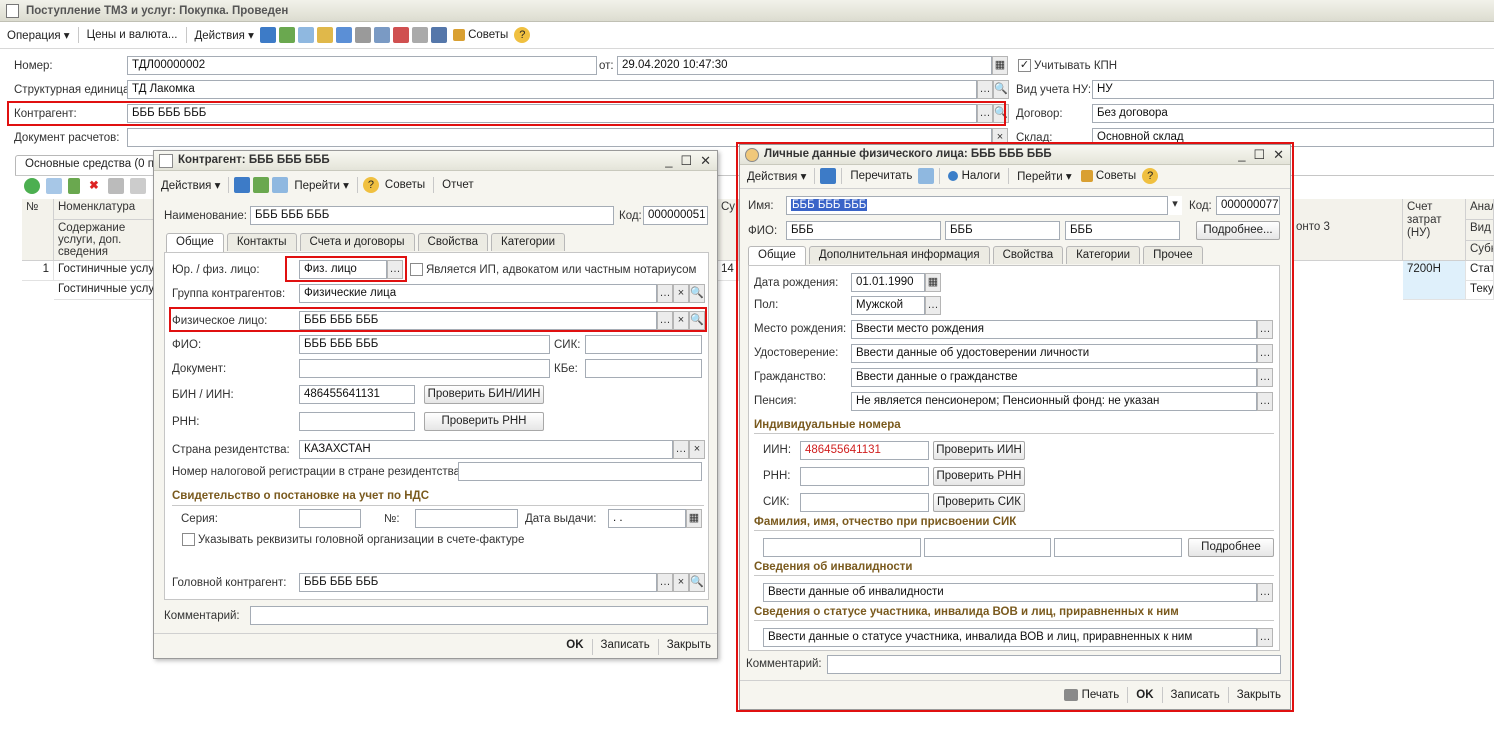 The width and height of the screenshot is (1494, 743). What do you see at coordinates (74, 186) in the screenshot?
I see `edit-row-icon` at bounding box center [74, 186].